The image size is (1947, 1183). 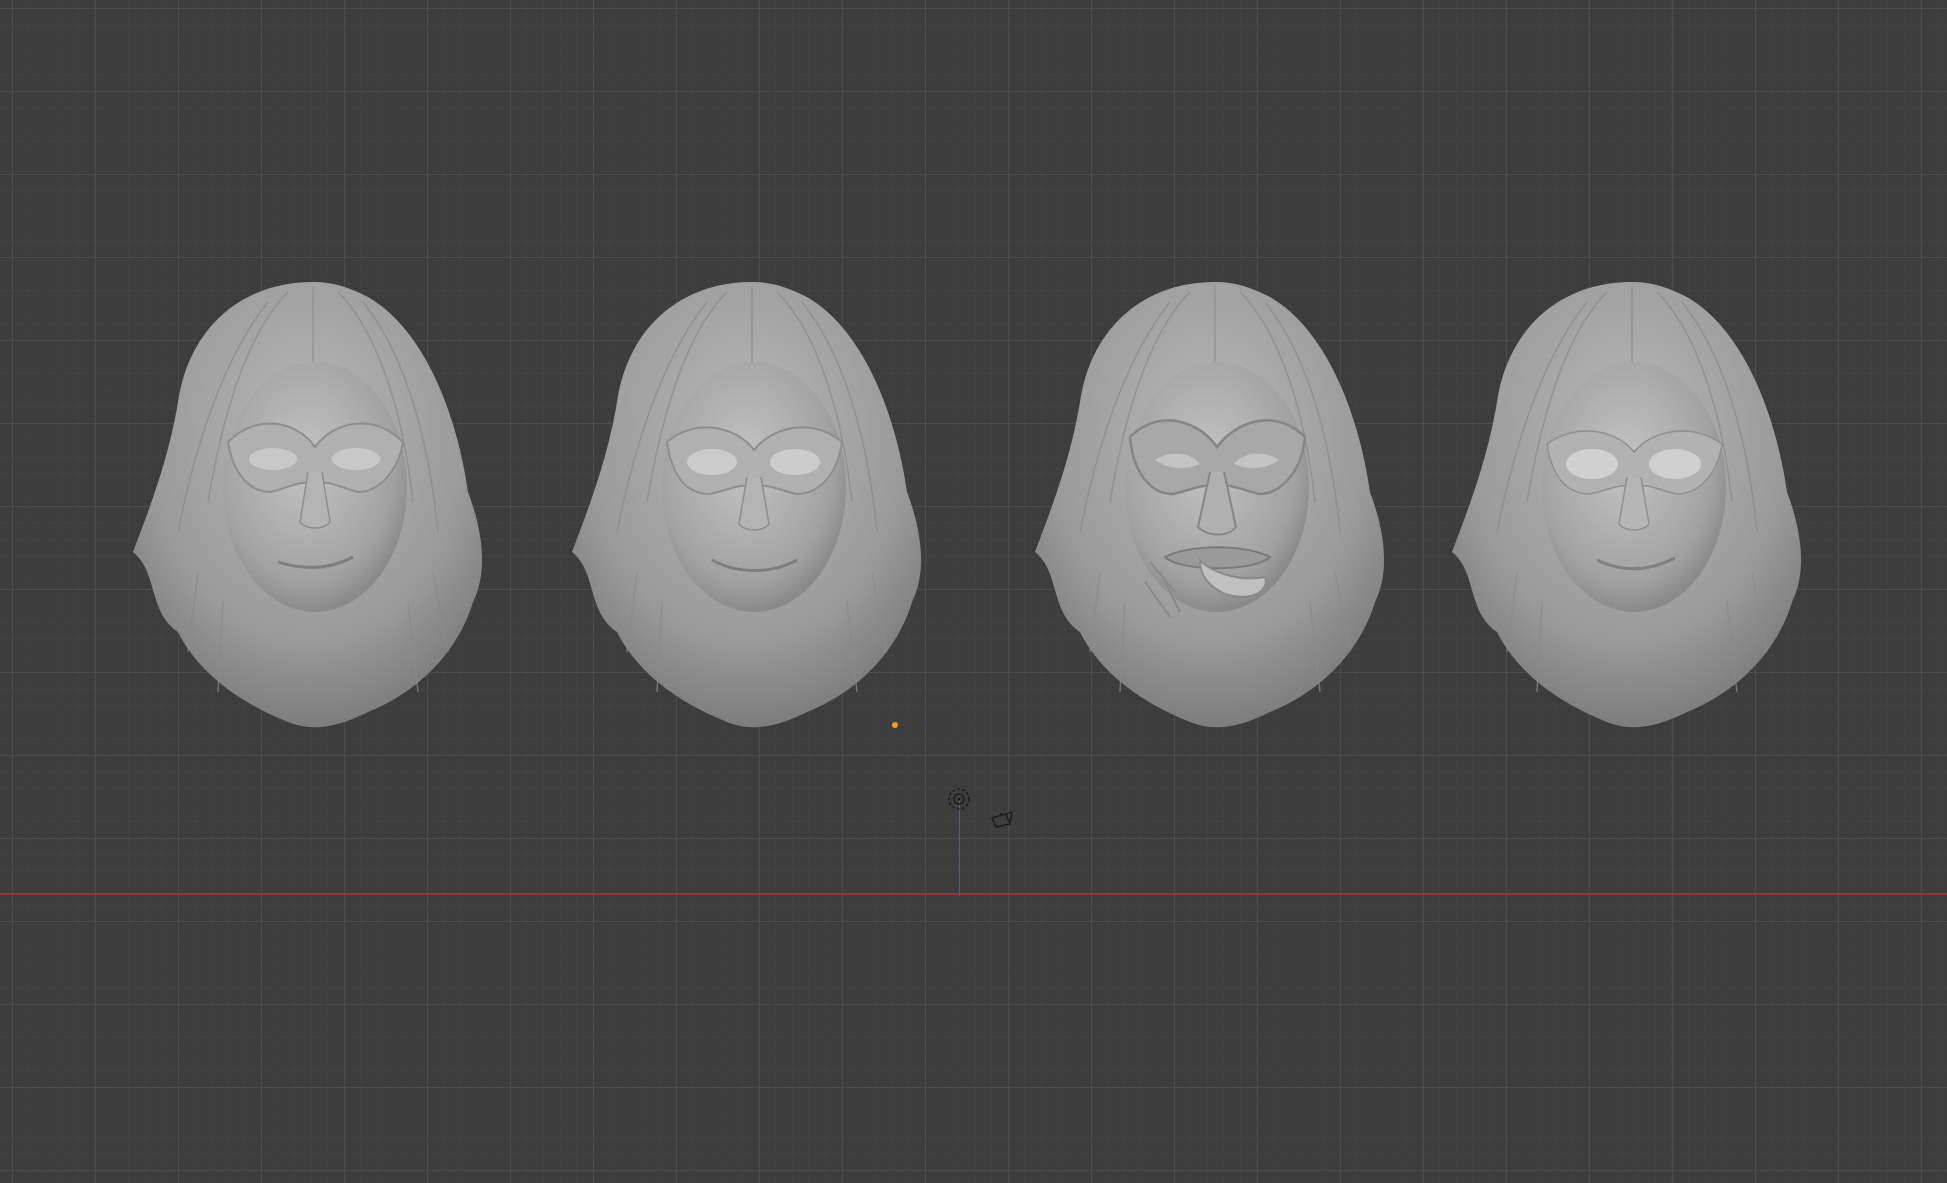 I want to click on camera-icon, so click(x=1002, y=820).